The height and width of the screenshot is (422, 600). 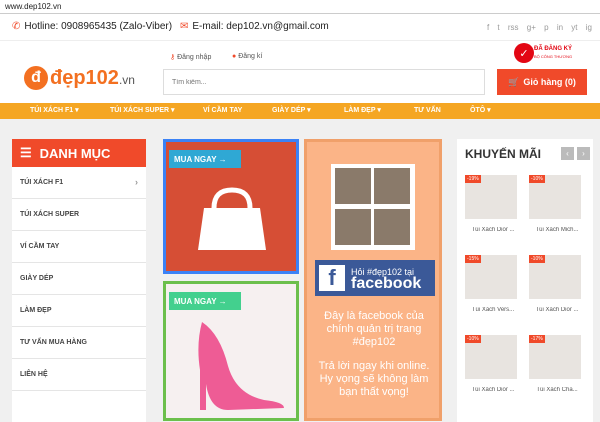 What do you see at coordinates (34, 374) in the screenshot?
I see `sidebar-item-label: LIÊN HỆ` at bounding box center [34, 374].